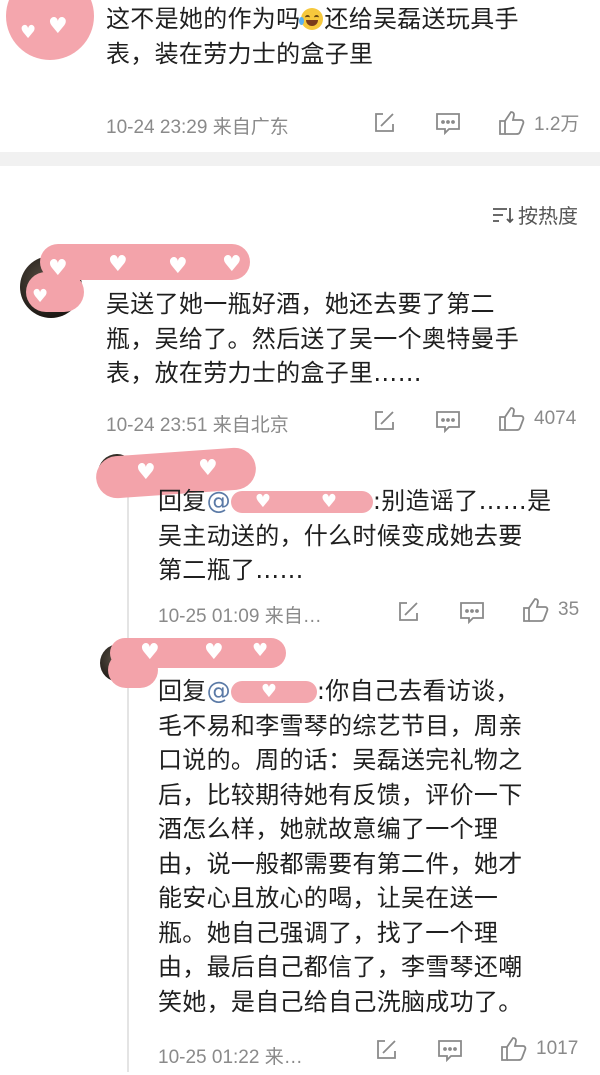 The width and height of the screenshot is (600, 1075). I want to click on comment-meta: 10-24 23:51 来自北京, so click(197, 425).